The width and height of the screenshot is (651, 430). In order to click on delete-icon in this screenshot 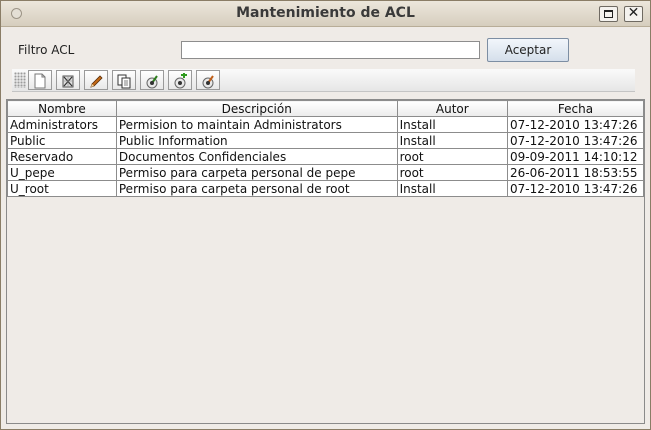, I will do `click(68, 81)`.